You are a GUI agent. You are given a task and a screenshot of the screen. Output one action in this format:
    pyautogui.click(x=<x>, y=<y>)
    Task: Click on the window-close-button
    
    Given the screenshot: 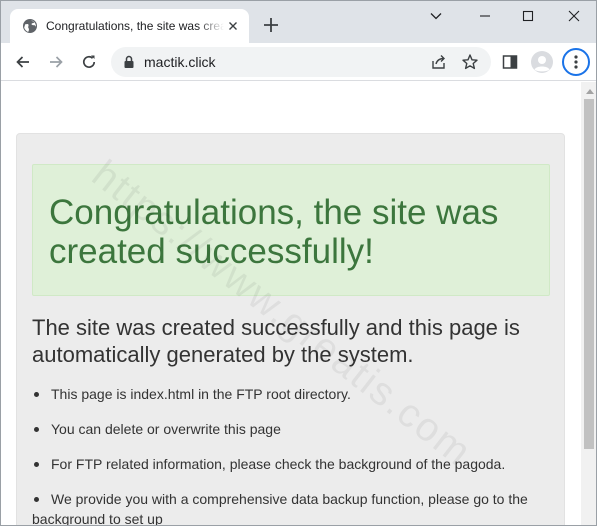 What is the action you would take?
    pyautogui.click(x=574, y=16)
    